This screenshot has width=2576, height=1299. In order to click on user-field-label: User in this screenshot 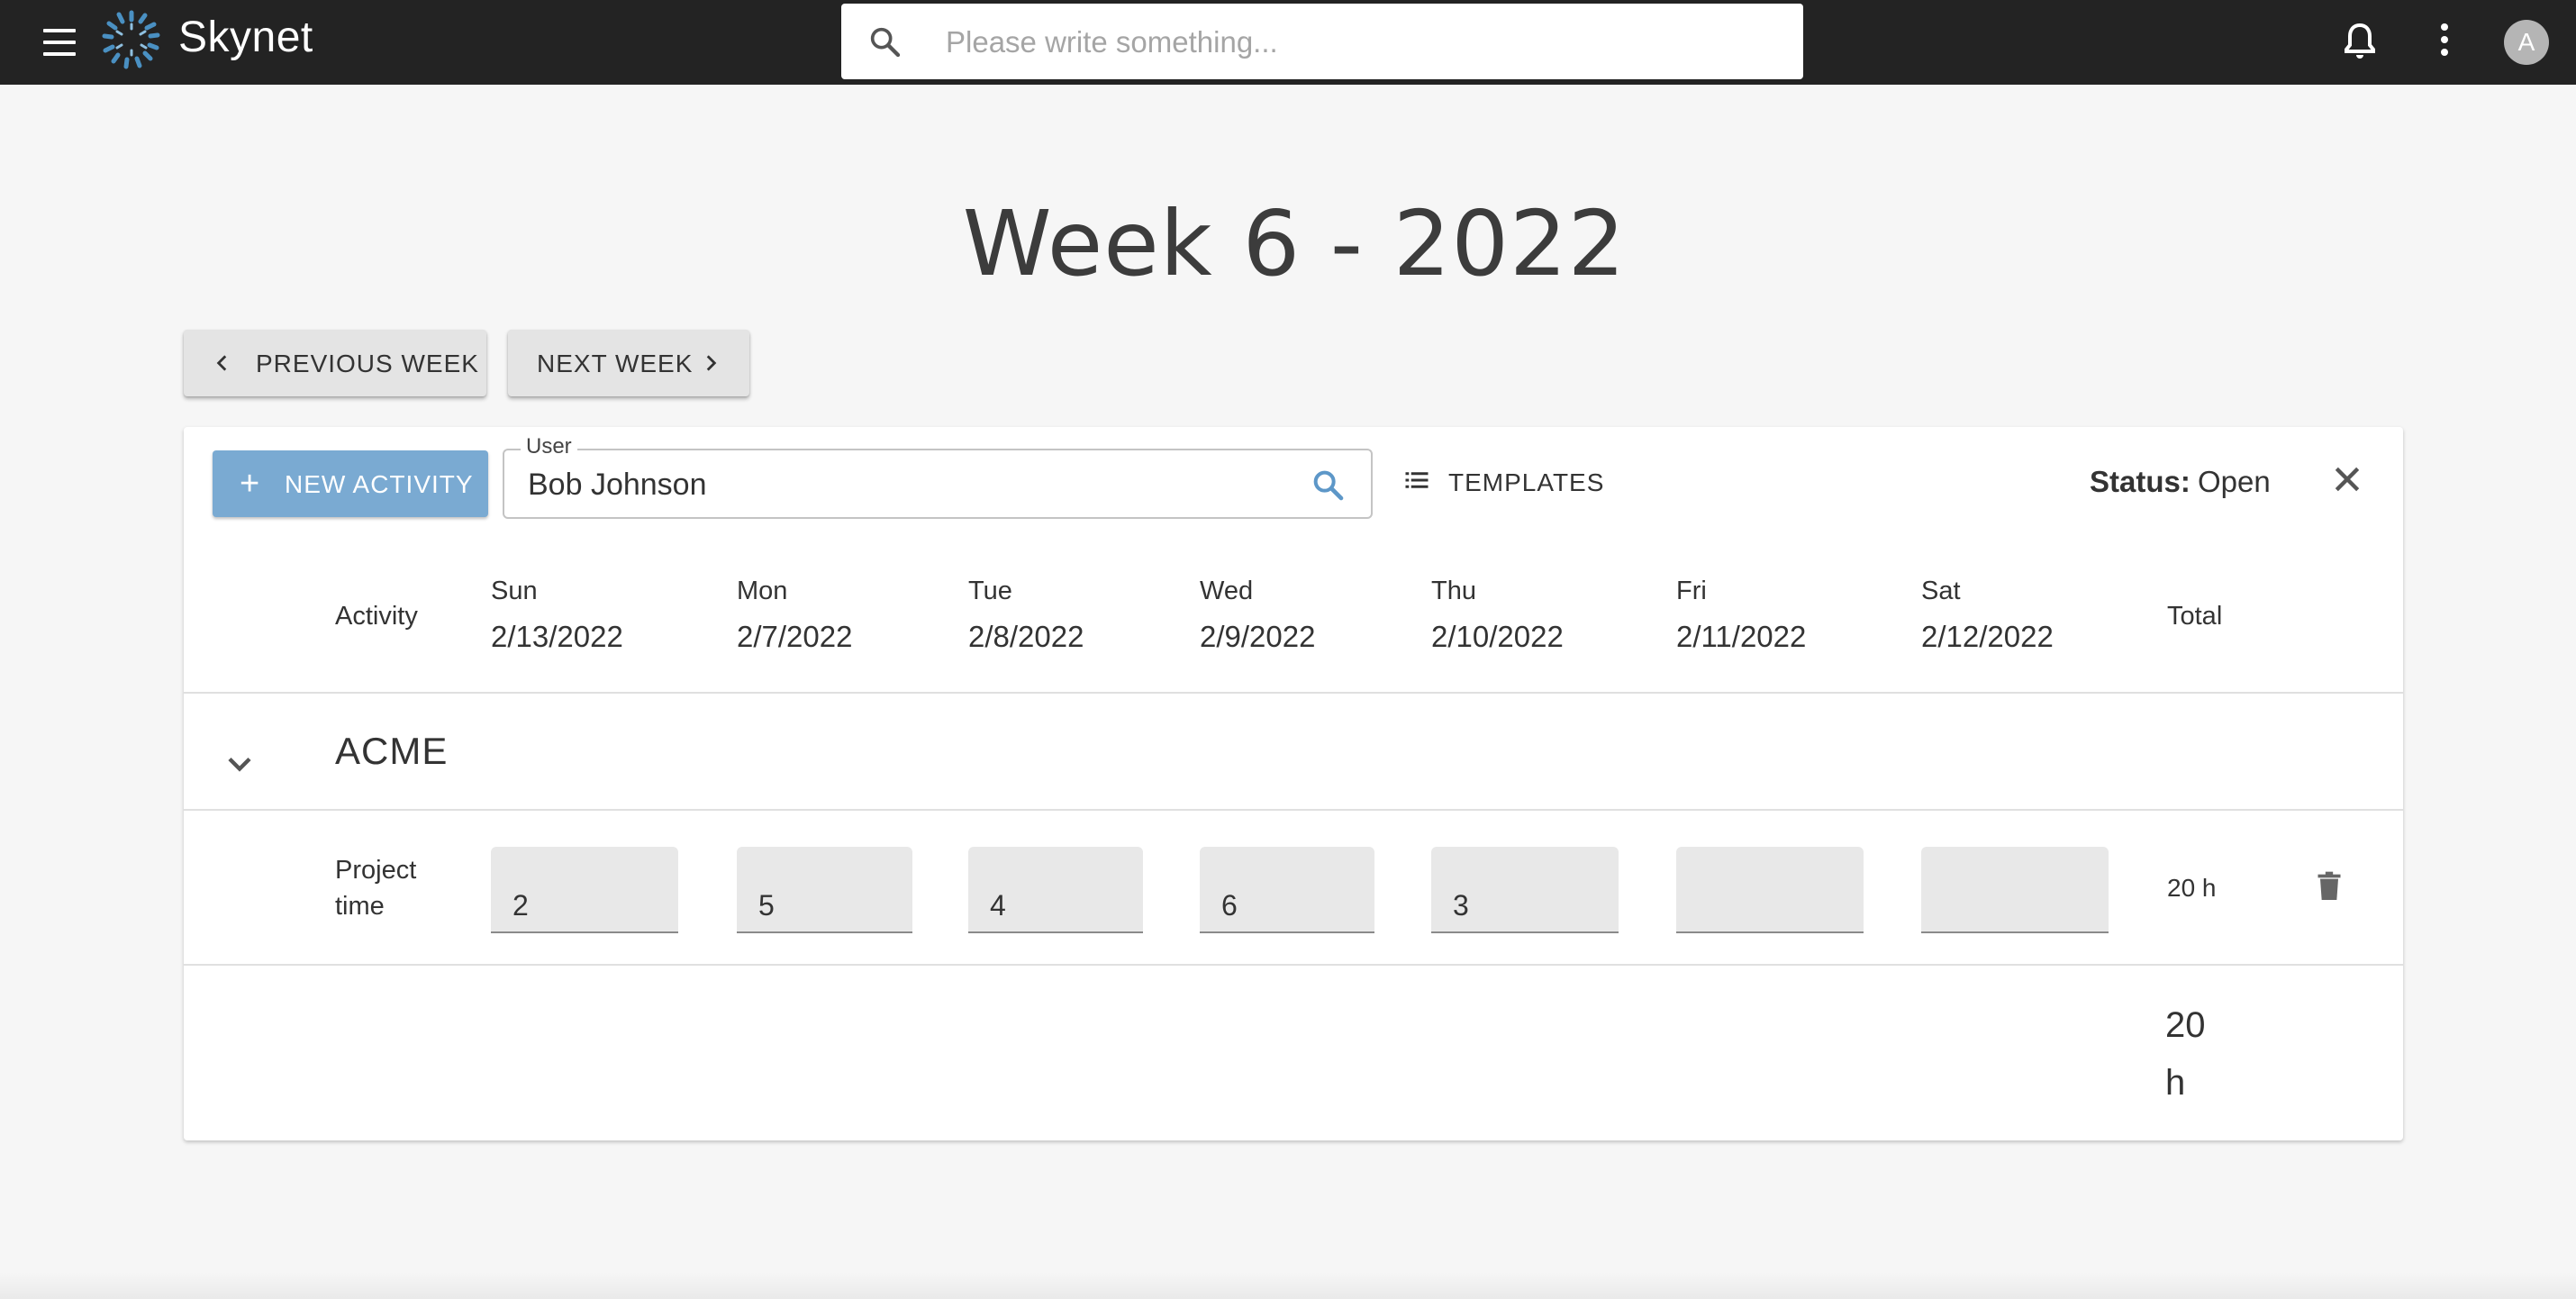, I will do `click(549, 447)`.